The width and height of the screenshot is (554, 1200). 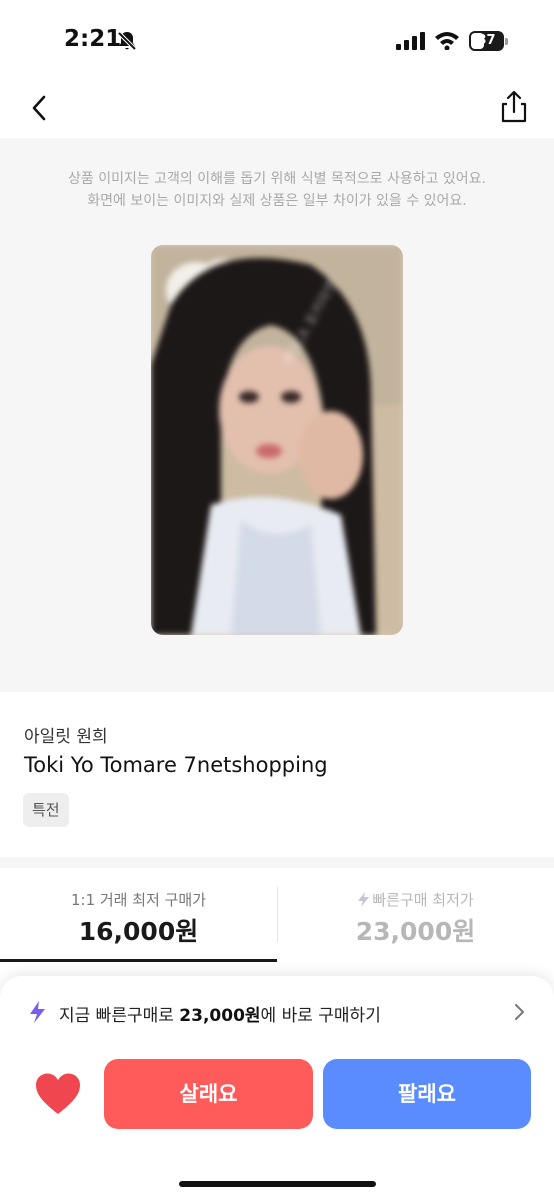 I want to click on sell-button: 팔래요, so click(x=427, y=1094).